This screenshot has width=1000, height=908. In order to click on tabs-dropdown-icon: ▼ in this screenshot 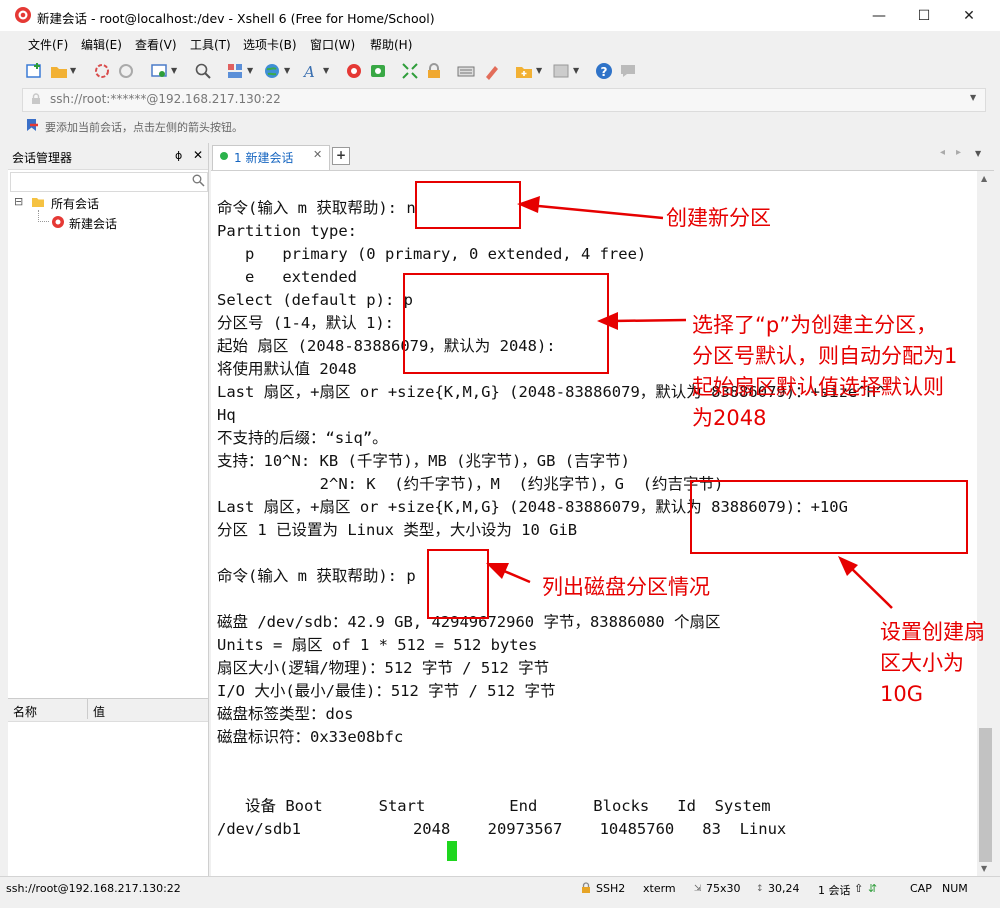, I will do `click(576, 70)`.